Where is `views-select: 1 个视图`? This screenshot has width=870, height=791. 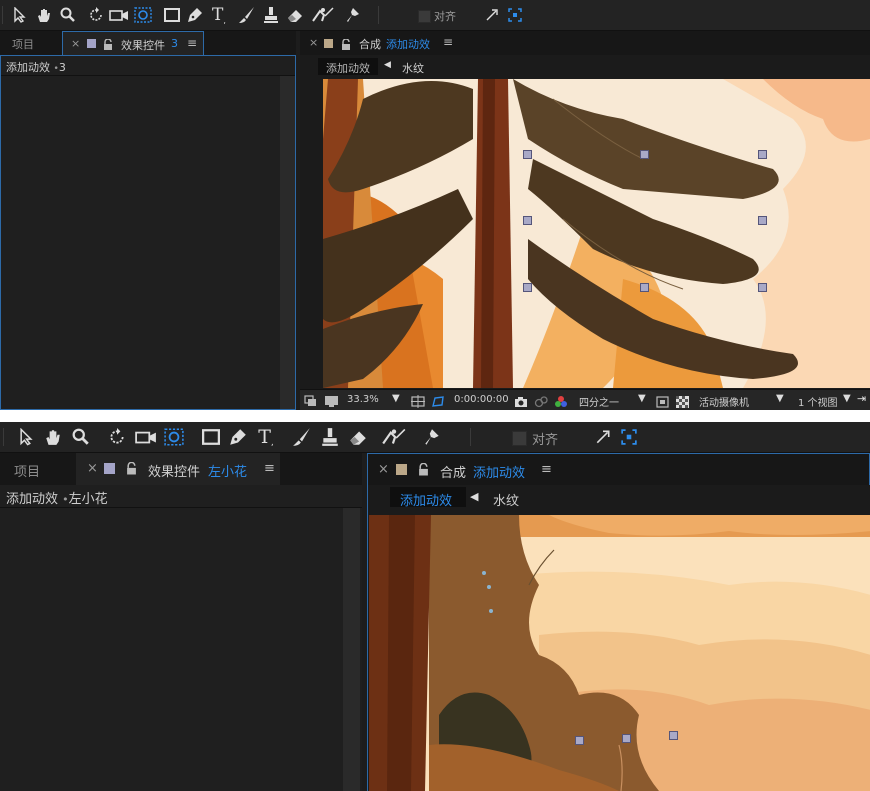
views-select: 1 个视图 is located at coordinates (818, 401).